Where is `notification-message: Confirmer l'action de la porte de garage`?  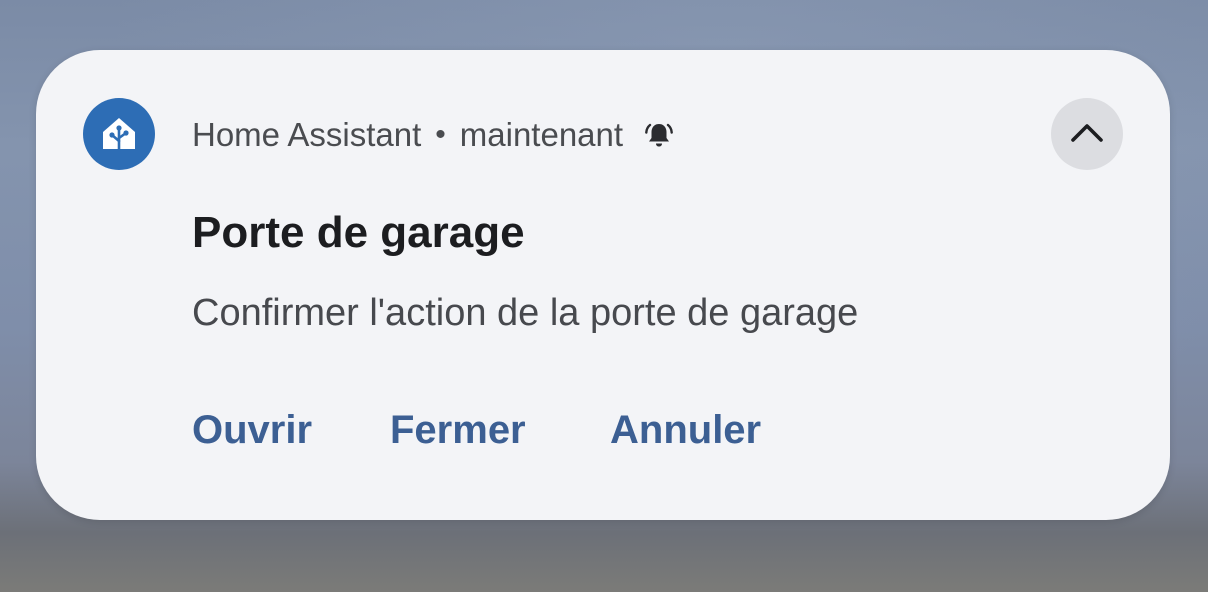 notification-message: Confirmer l'action de la porte de garage is located at coordinates (525, 313).